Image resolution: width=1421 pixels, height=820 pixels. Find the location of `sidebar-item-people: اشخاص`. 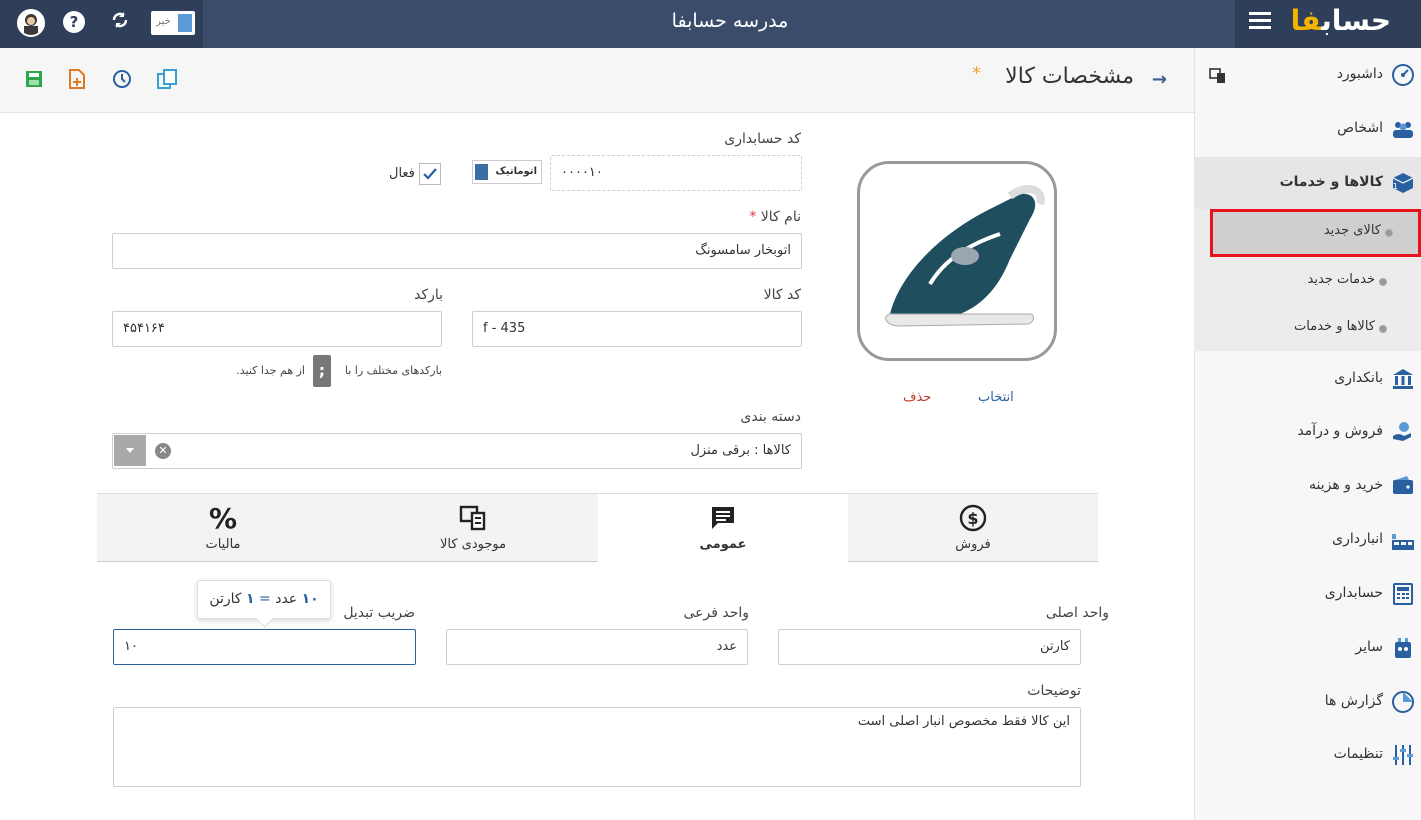

sidebar-item-people: اشخاص is located at coordinates (1307, 129).